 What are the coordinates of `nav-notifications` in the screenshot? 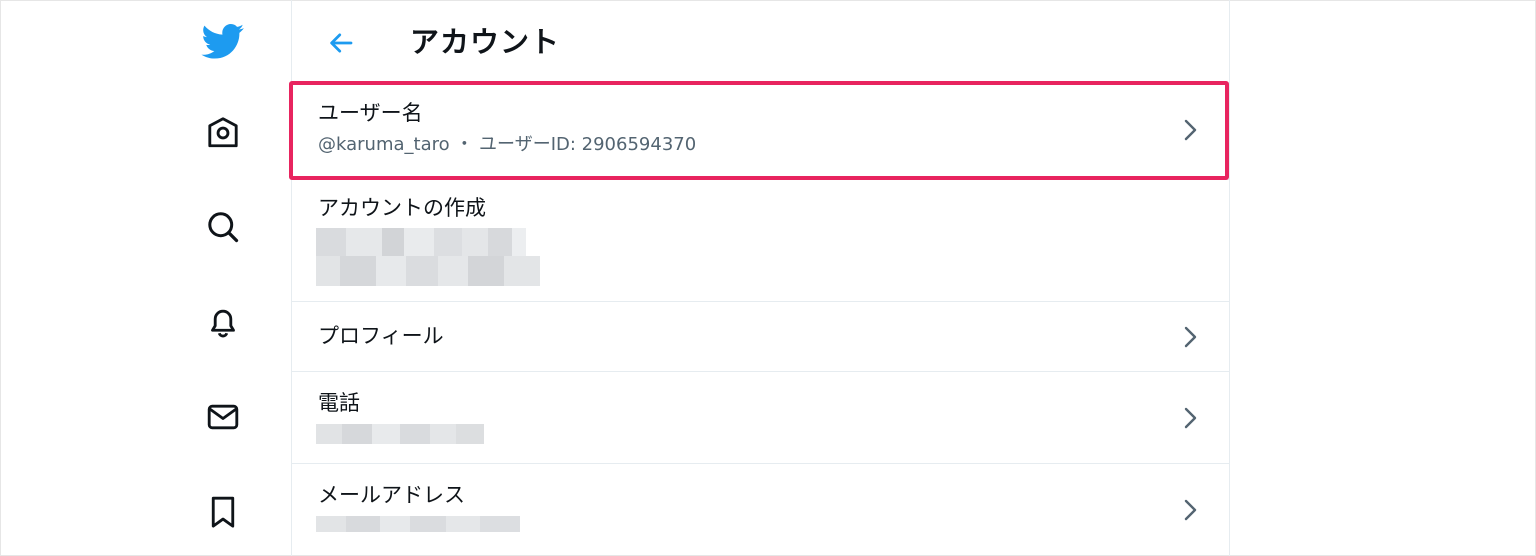 It's located at (223, 322).